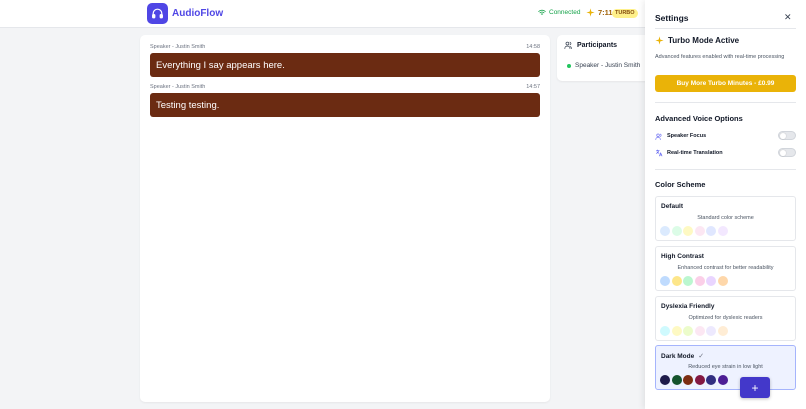 The height and width of the screenshot is (409, 806). Describe the element at coordinates (725, 83) in the screenshot. I see `buy-turbo-minutes-button: Buy More Turbo Minutes - £0.99` at that location.